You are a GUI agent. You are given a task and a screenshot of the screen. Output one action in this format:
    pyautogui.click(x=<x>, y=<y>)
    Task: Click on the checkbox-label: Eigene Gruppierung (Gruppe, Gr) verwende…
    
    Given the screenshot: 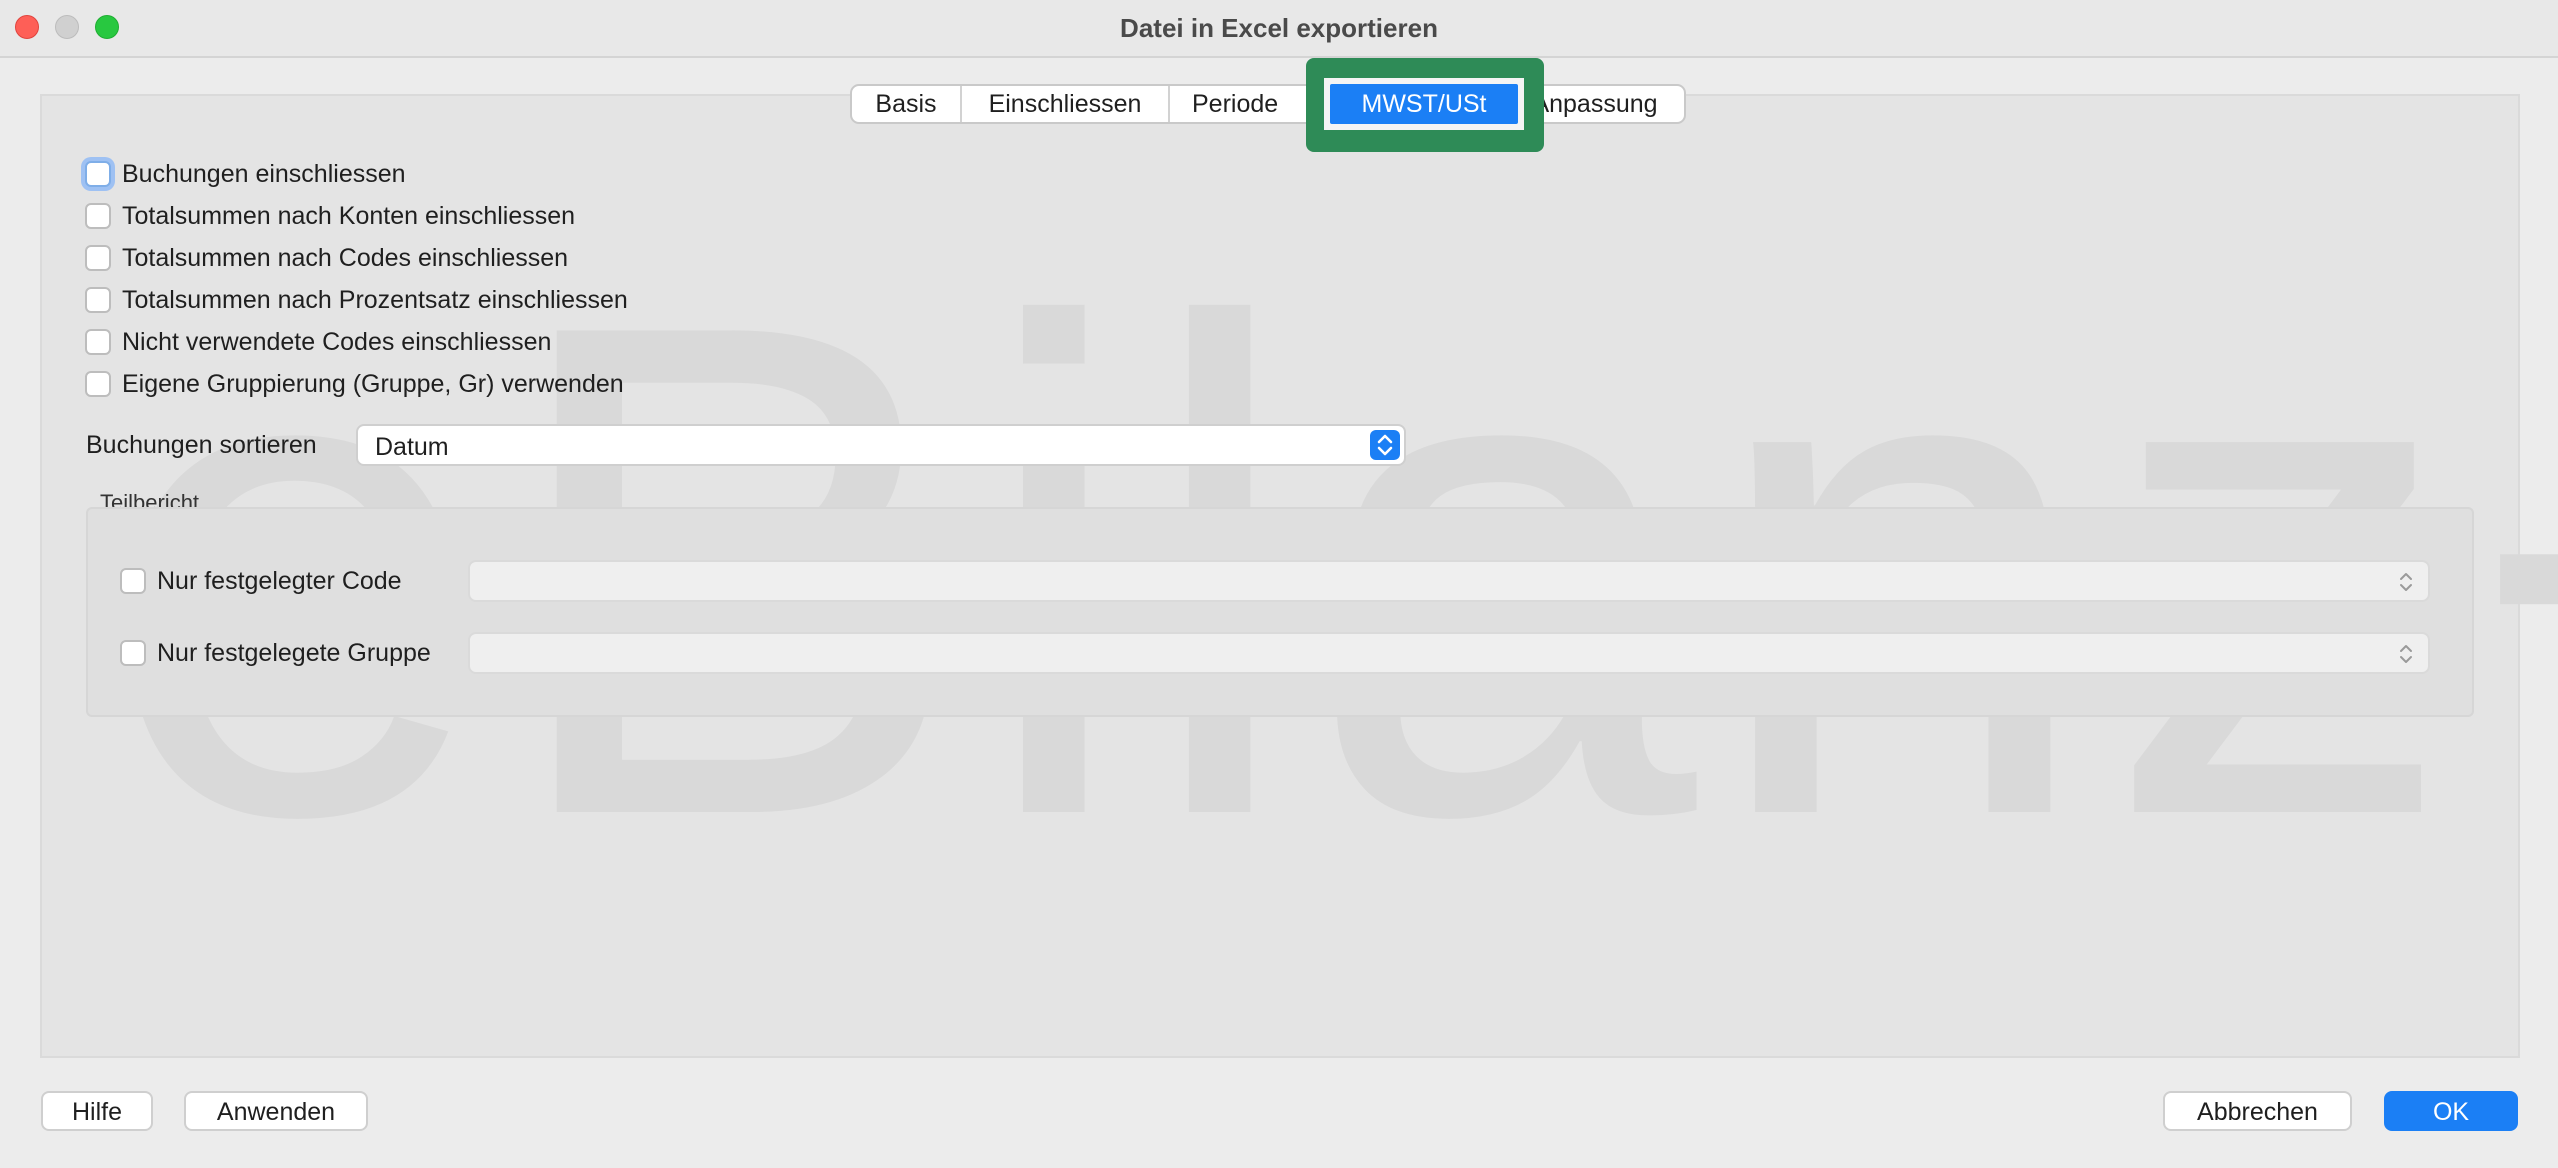 What is the action you would take?
    pyautogui.click(x=373, y=383)
    